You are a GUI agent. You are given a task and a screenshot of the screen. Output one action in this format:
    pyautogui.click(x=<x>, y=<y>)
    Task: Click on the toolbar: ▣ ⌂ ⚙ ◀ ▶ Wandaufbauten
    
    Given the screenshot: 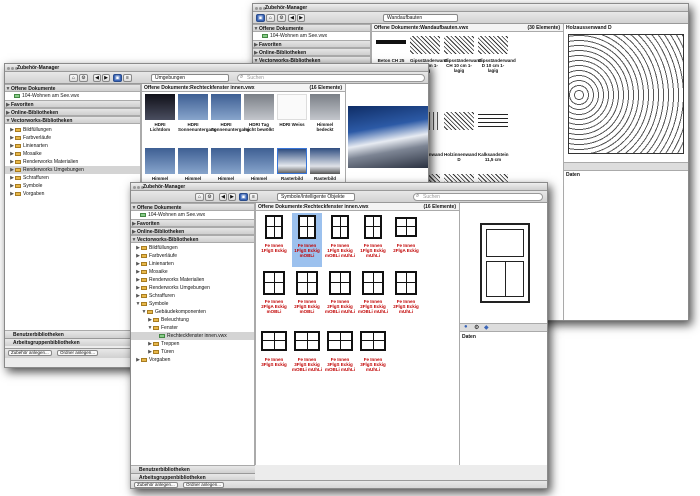 What is the action you would take?
    pyautogui.click(x=470, y=18)
    